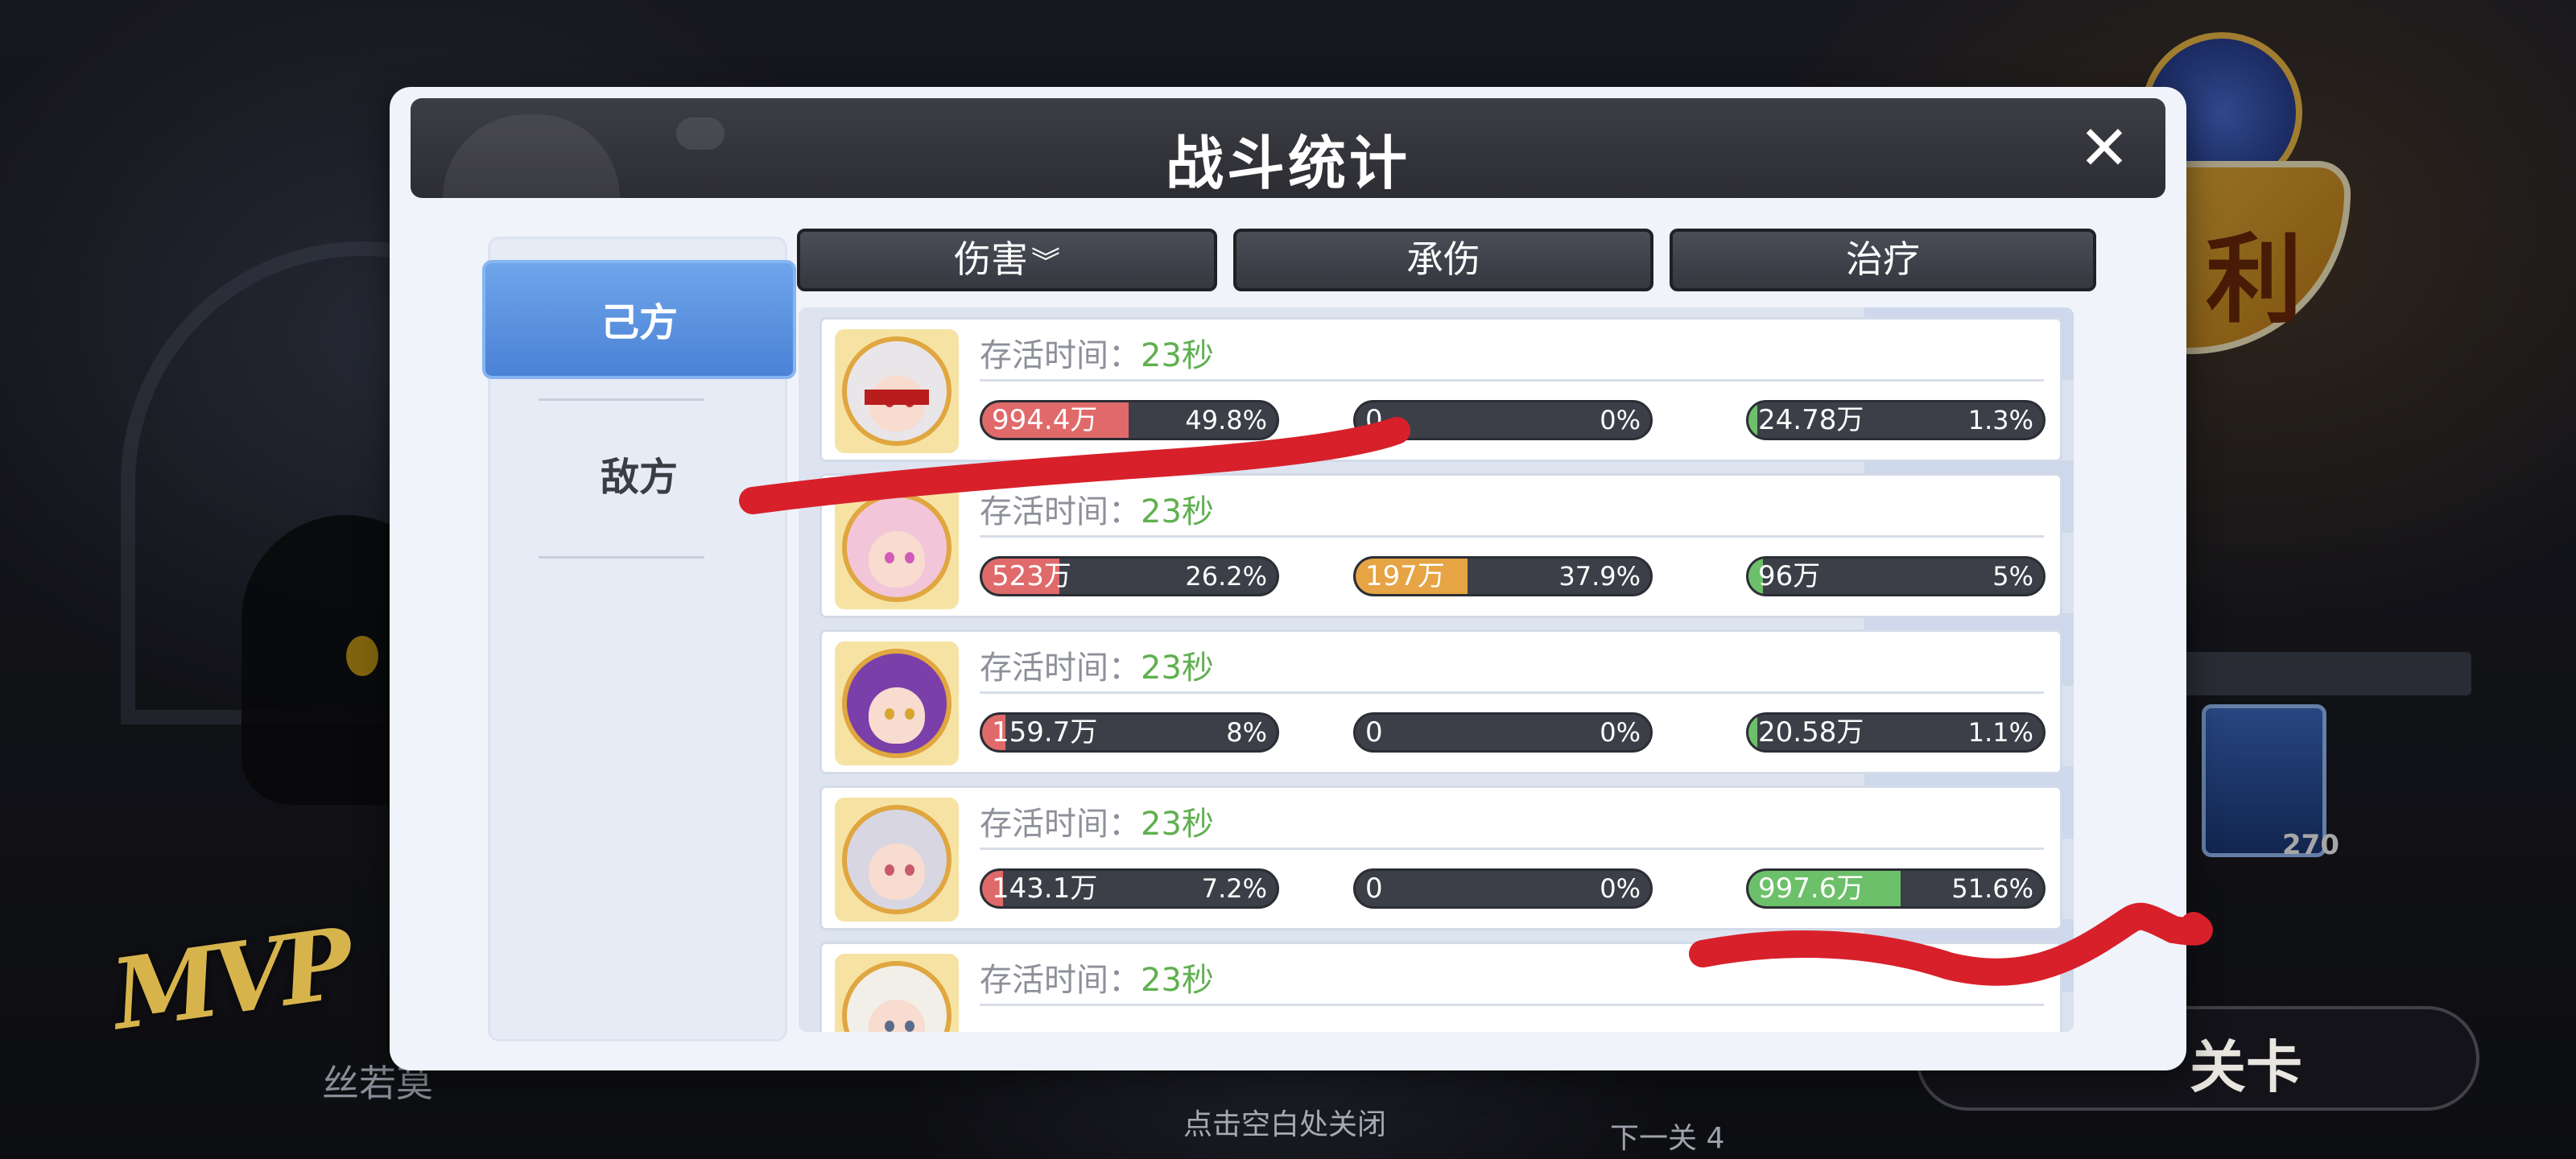 This screenshot has height=1159, width=2576. Describe the element at coordinates (1226, 576) in the screenshot. I see `damage-stat-bar-percent: 26.2%` at that location.